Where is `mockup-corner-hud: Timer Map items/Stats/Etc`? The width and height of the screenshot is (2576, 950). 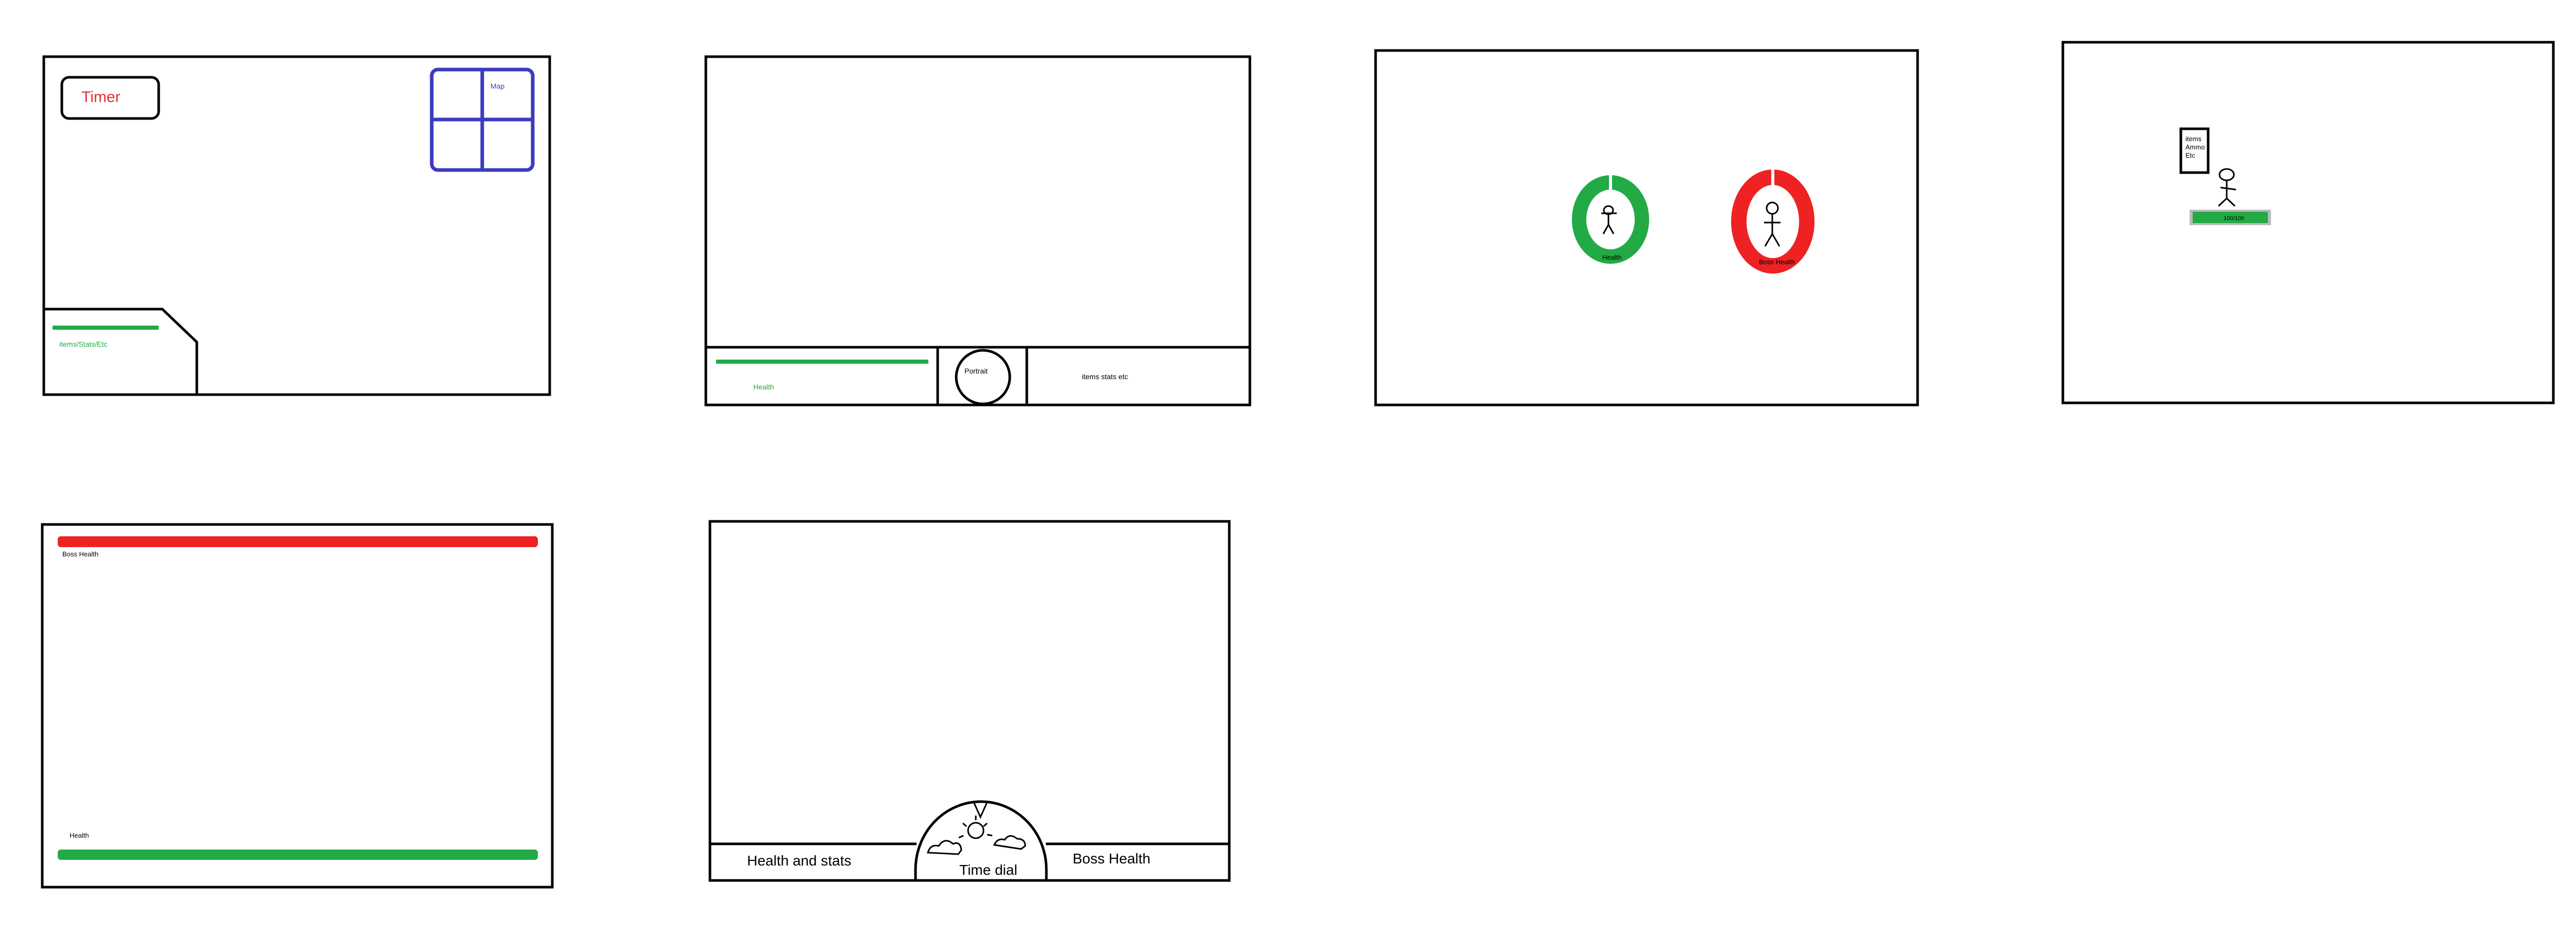
mockup-corner-hud: Timer Map items/Stats/Etc is located at coordinates (296, 225).